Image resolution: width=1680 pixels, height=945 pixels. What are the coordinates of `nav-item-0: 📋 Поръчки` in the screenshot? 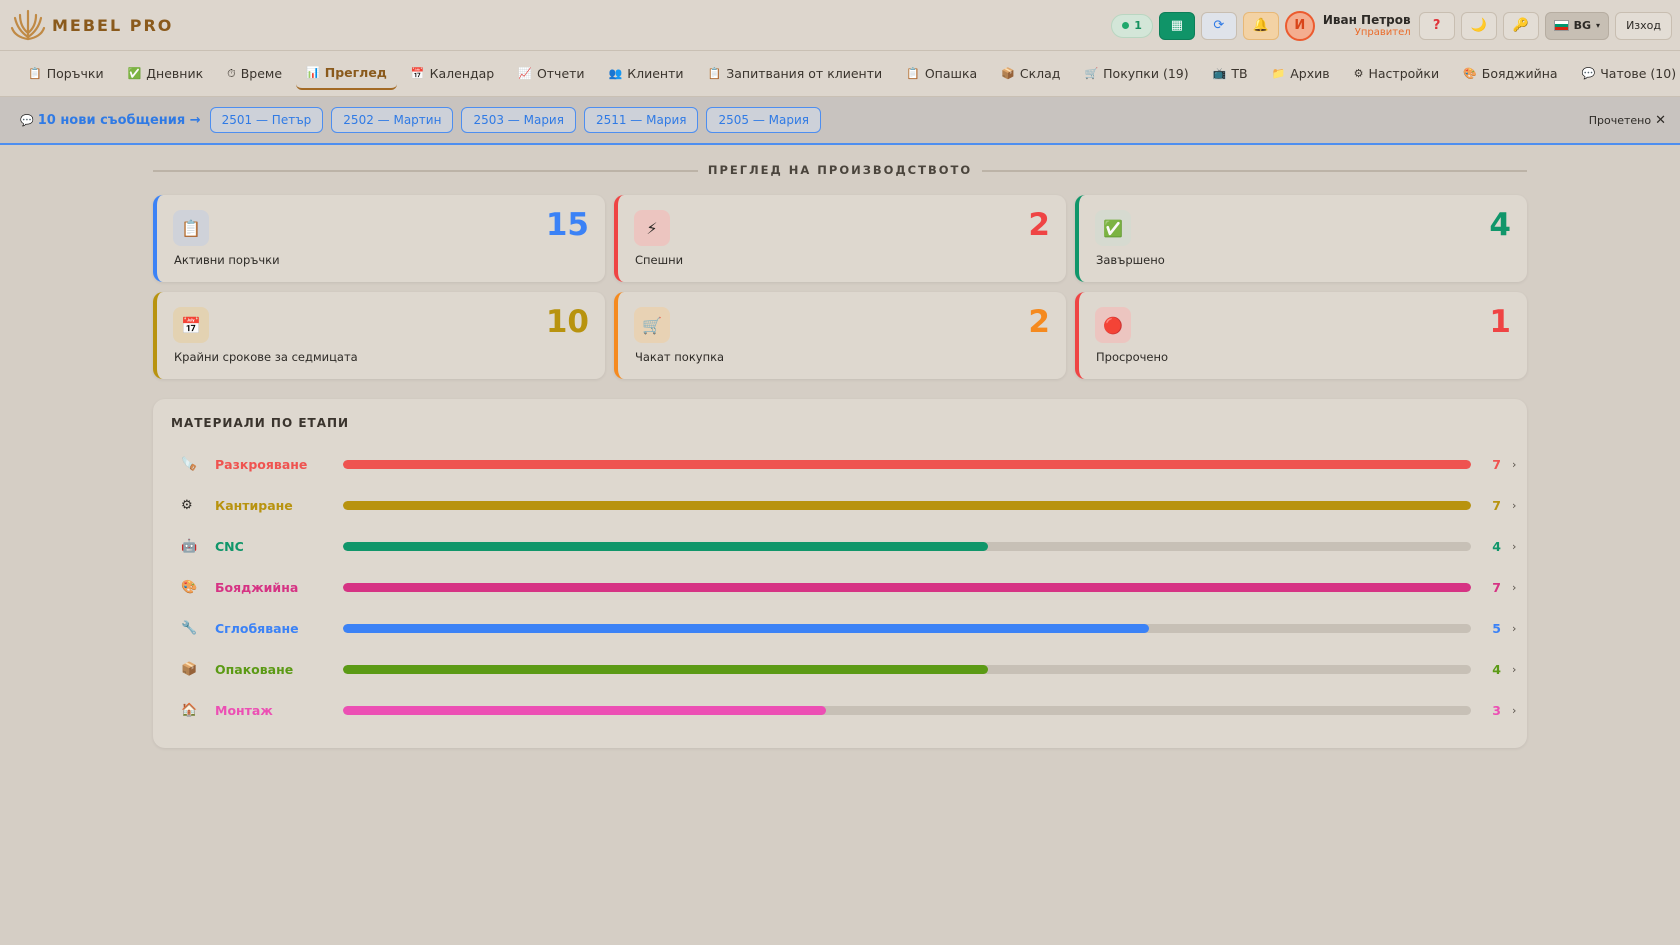 It's located at (66, 74).